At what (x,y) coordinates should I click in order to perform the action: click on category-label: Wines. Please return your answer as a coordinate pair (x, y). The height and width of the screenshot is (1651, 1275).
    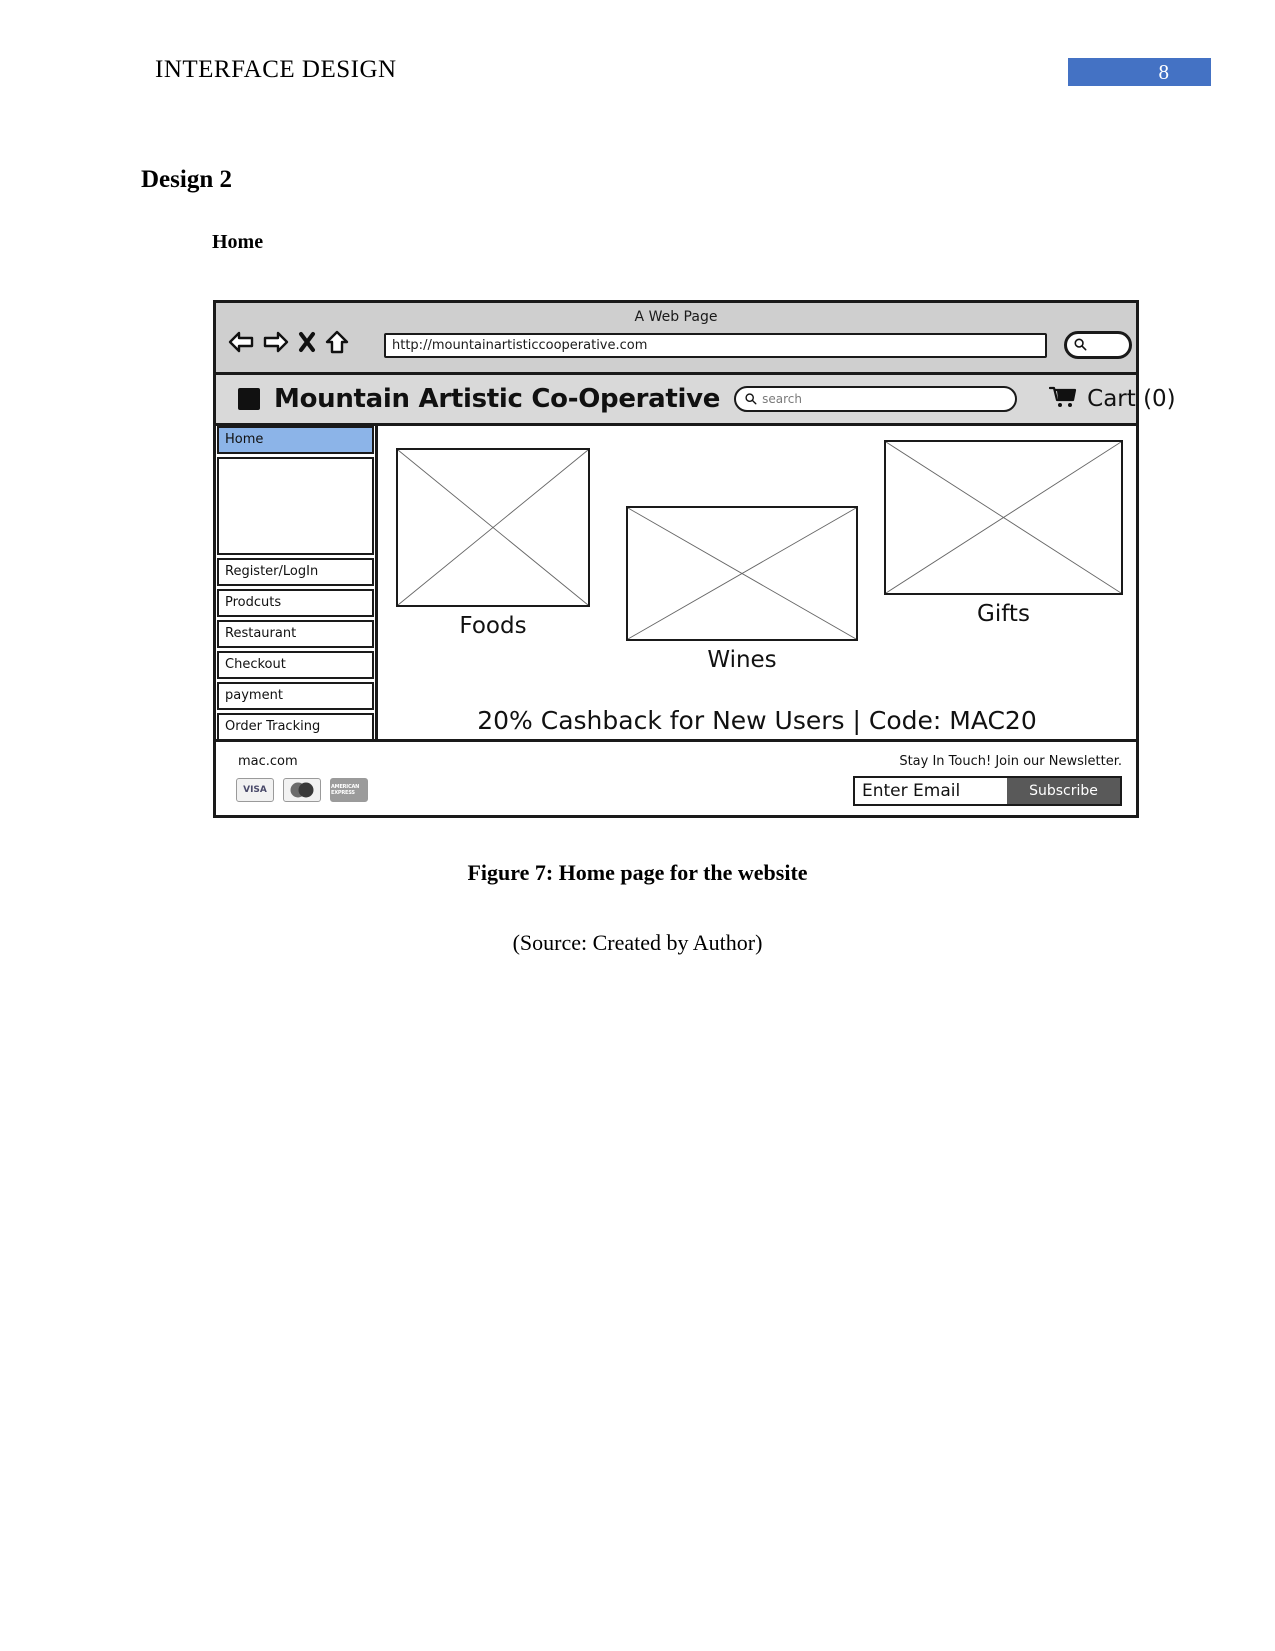
    Looking at the image, I should click on (742, 660).